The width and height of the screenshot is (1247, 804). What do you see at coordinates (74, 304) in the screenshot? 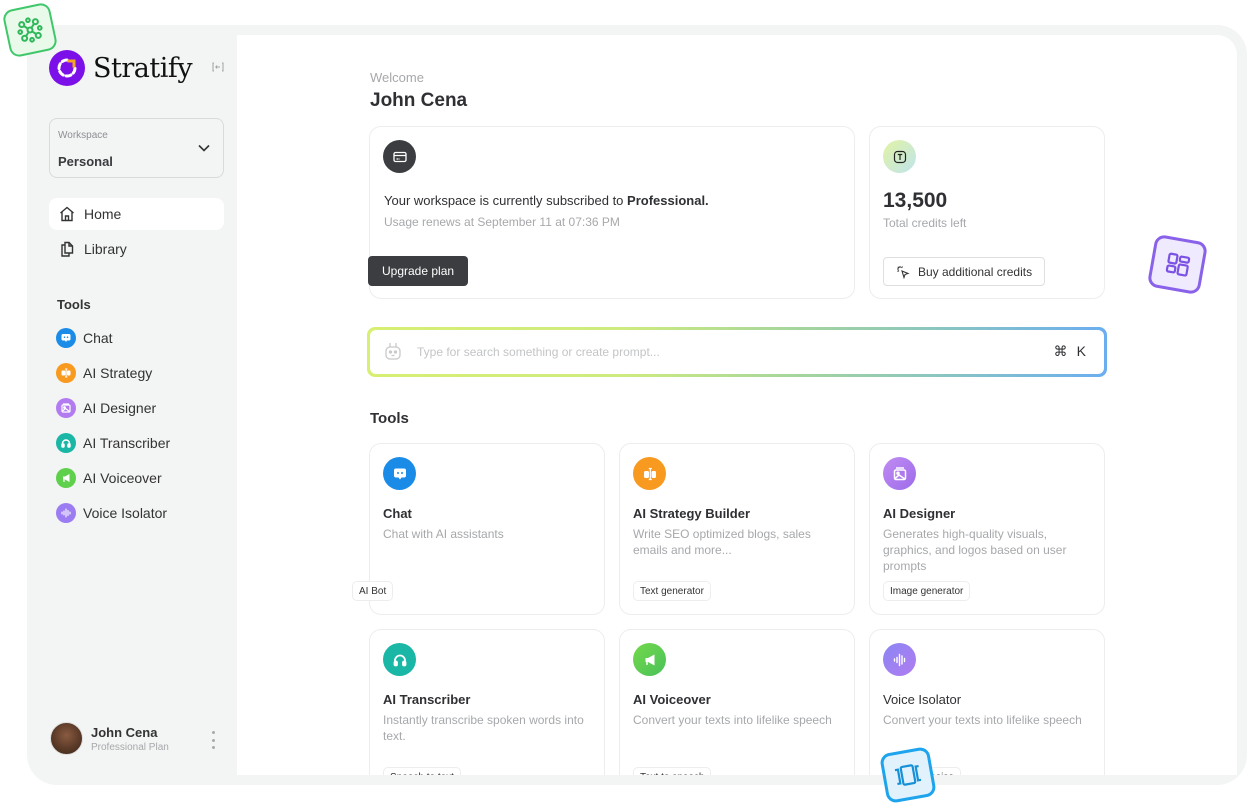
I see `sidebar-tools-title: Tools` at bounding box center [74, 304].